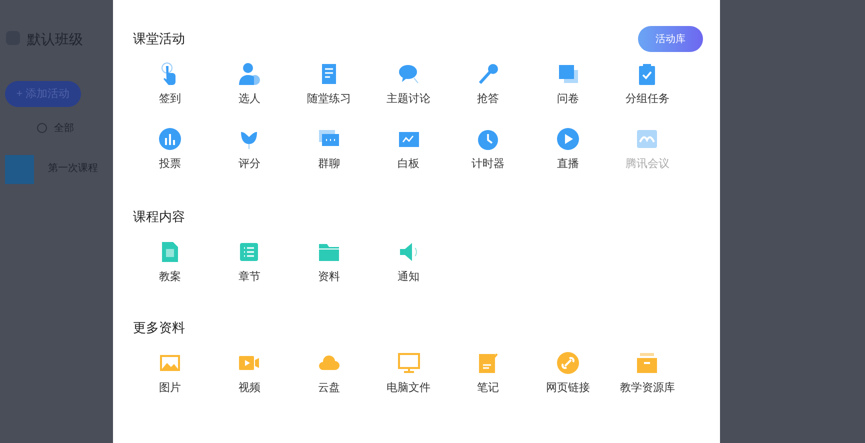  Describe the element at coordinates (408, 363) in the screenshot. I see `monitor-icon` at that location.